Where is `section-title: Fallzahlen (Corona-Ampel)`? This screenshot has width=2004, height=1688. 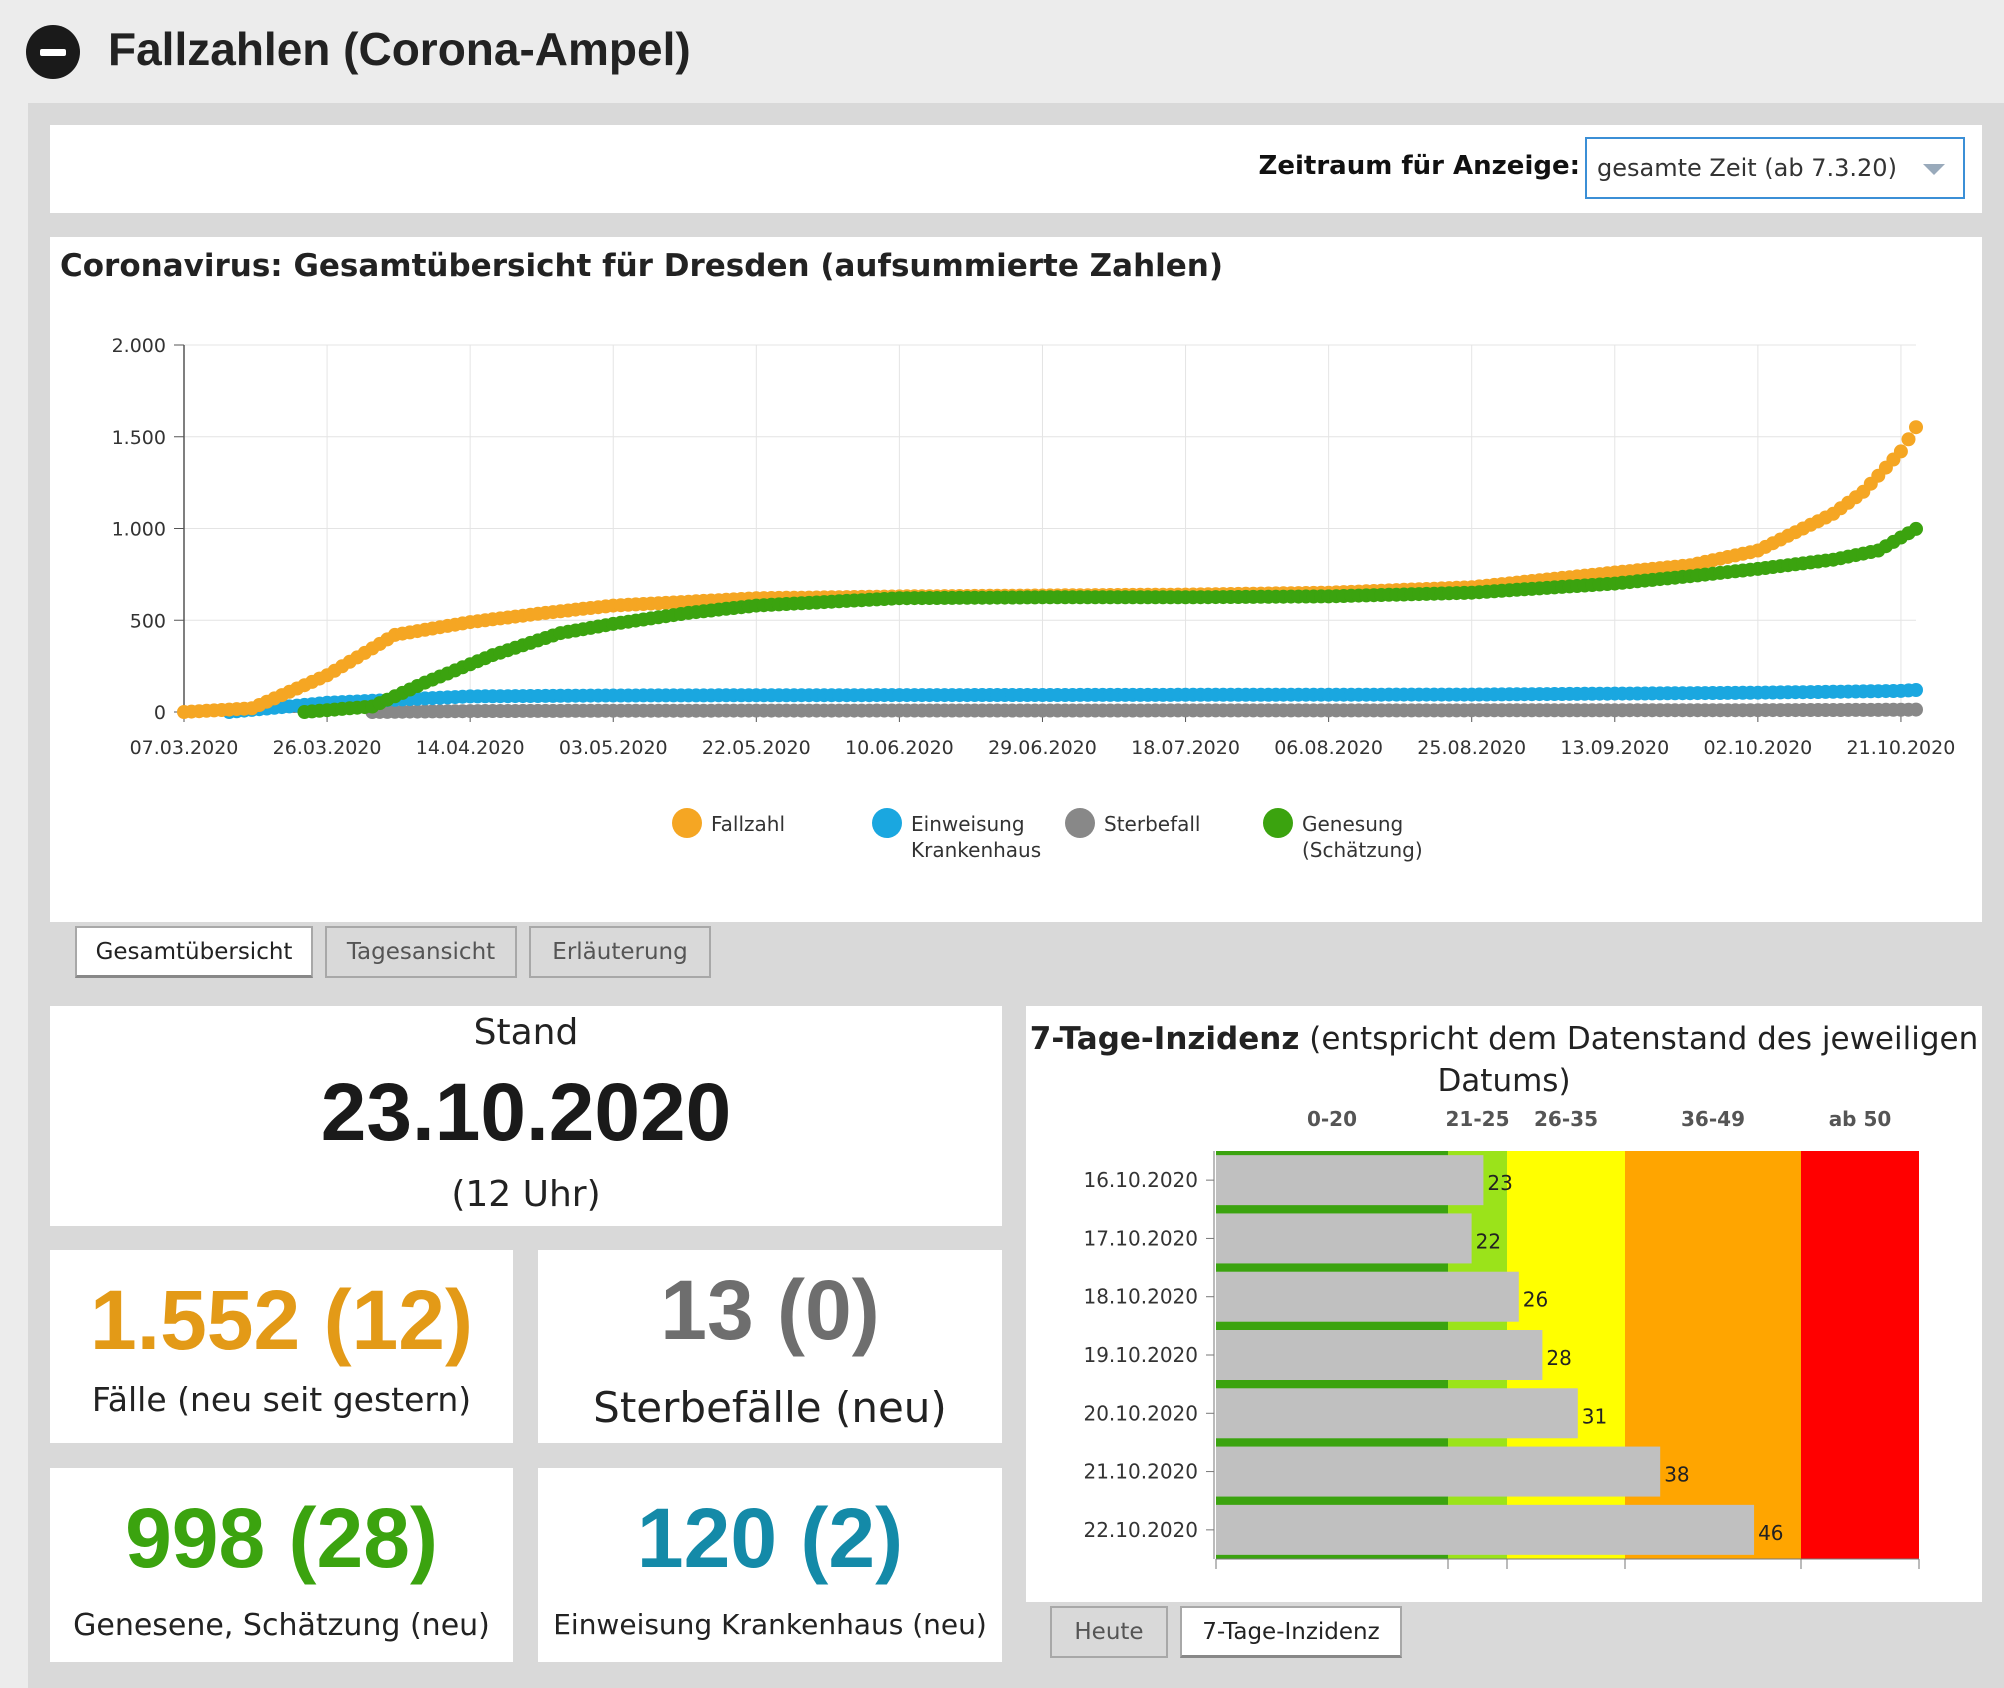
section-title: Fallzahlen (Corona-Ampel) is located at coordinates (399, 49).